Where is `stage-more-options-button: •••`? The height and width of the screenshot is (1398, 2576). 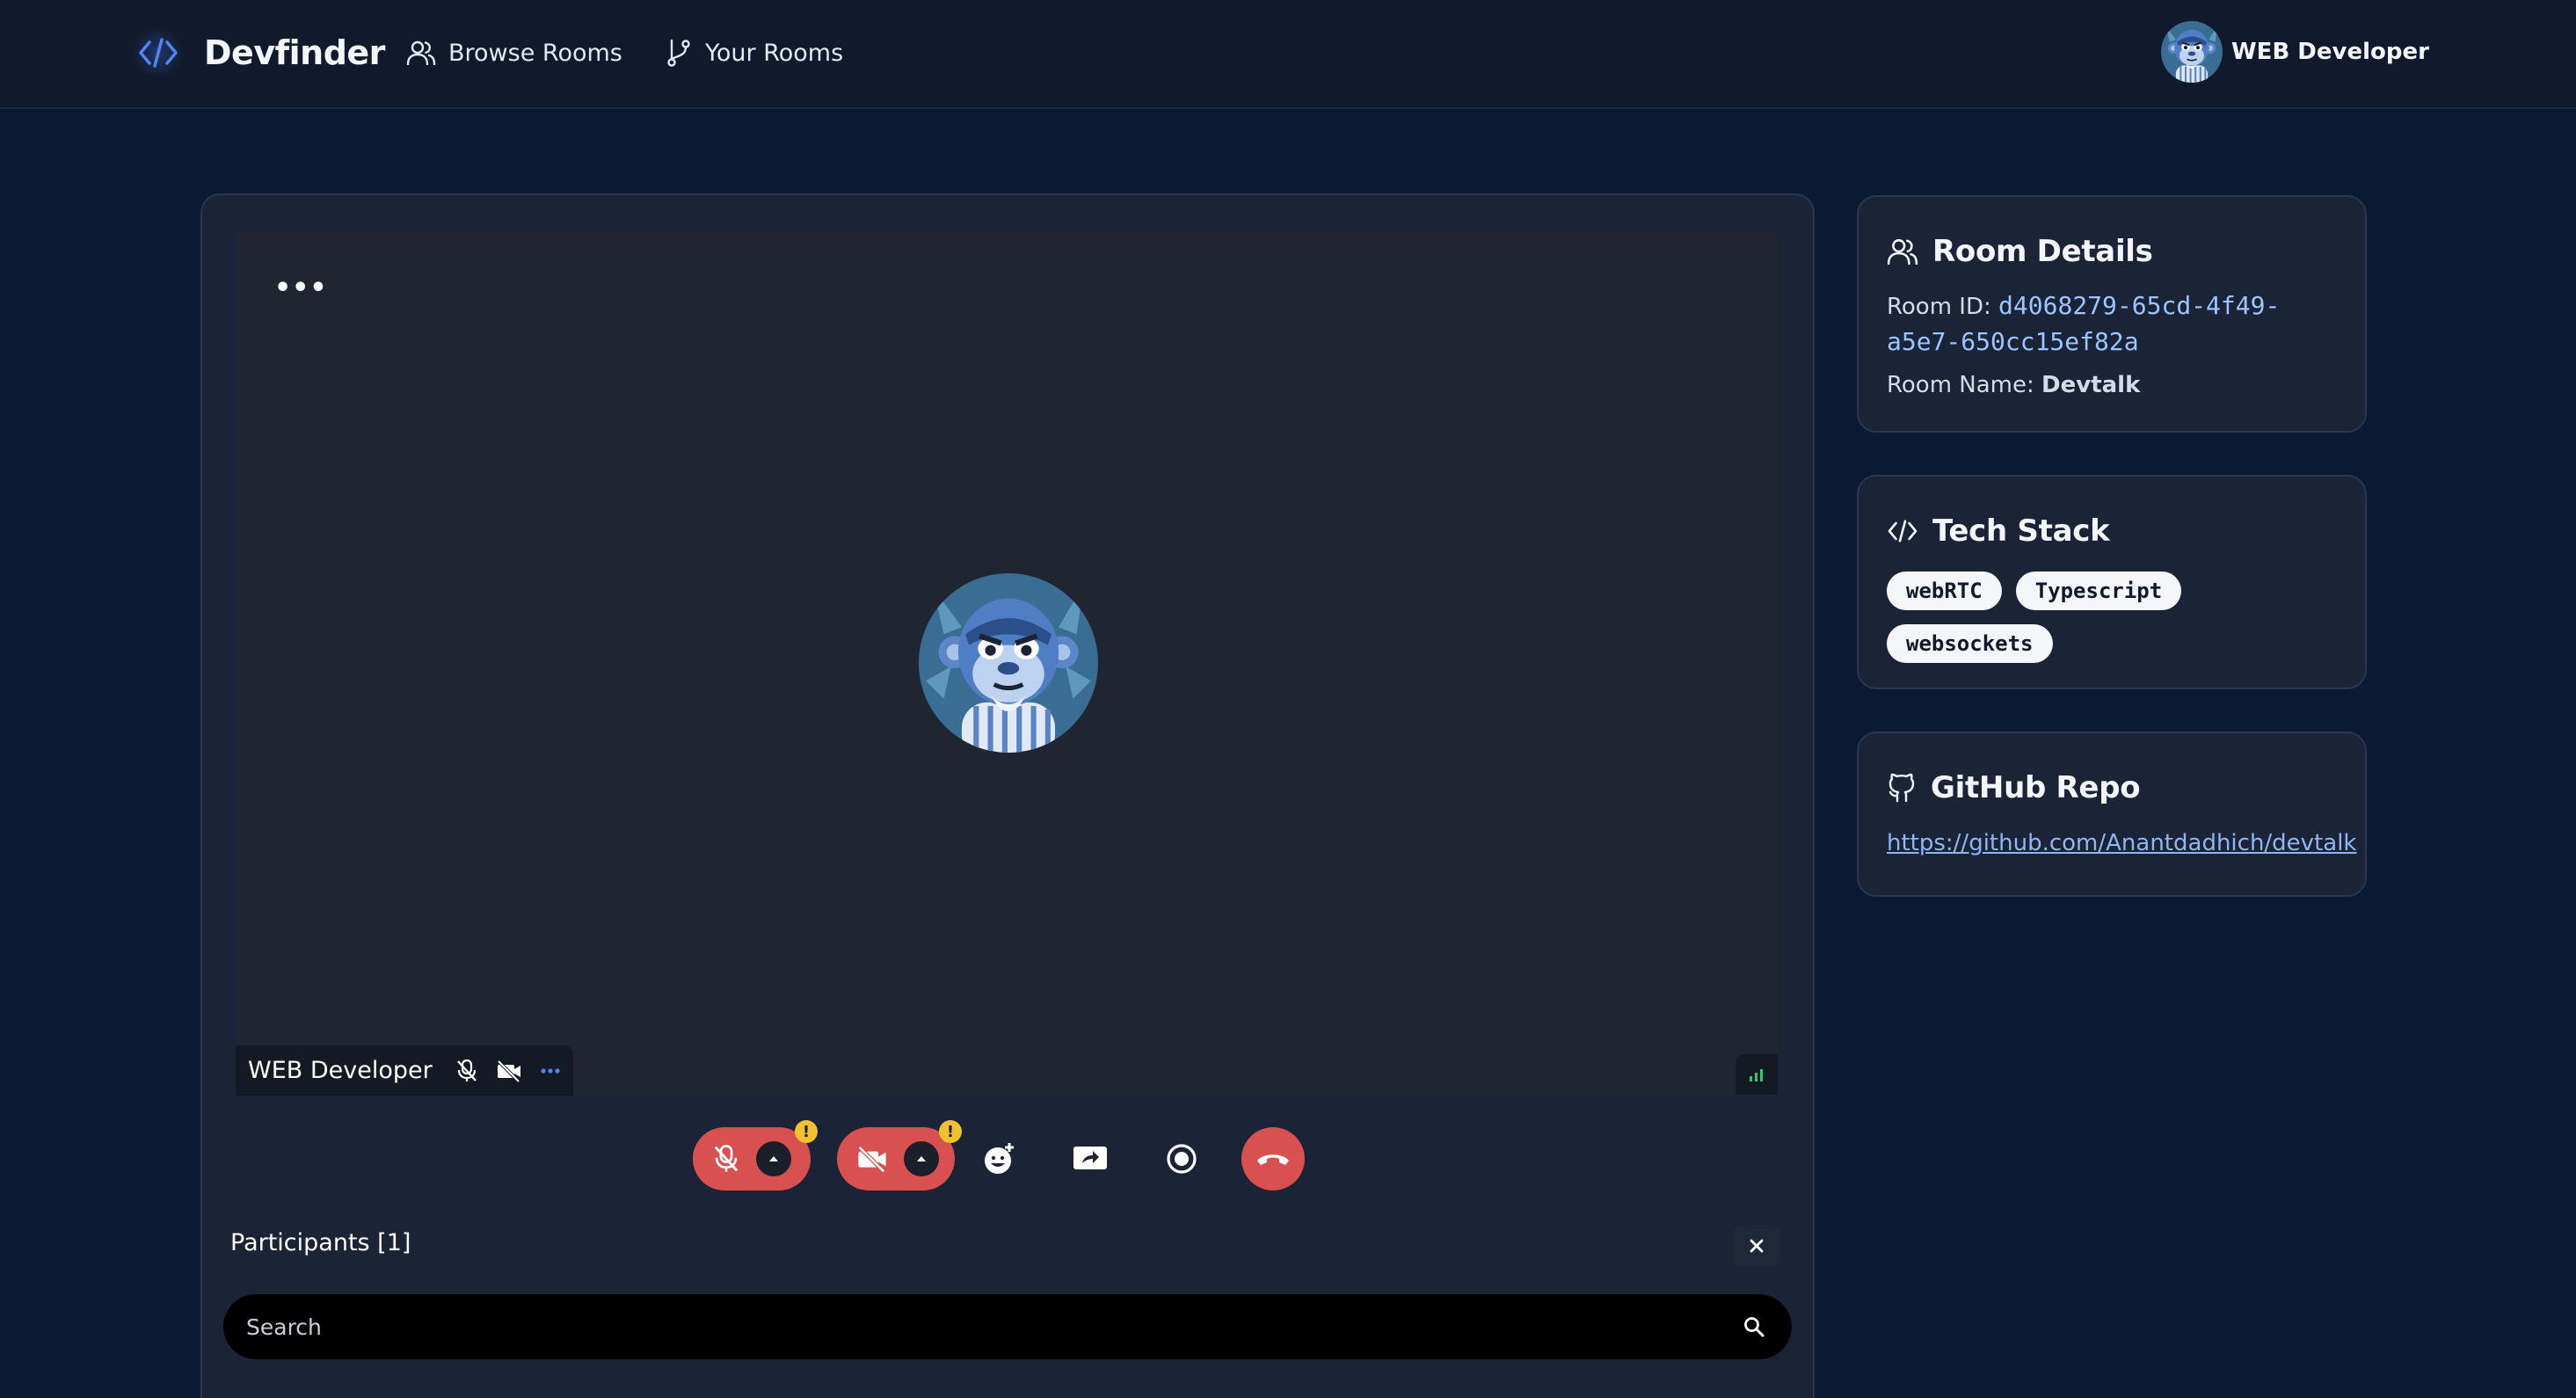 stage-more-options-button: ••• is located at coordinates (301, 288).